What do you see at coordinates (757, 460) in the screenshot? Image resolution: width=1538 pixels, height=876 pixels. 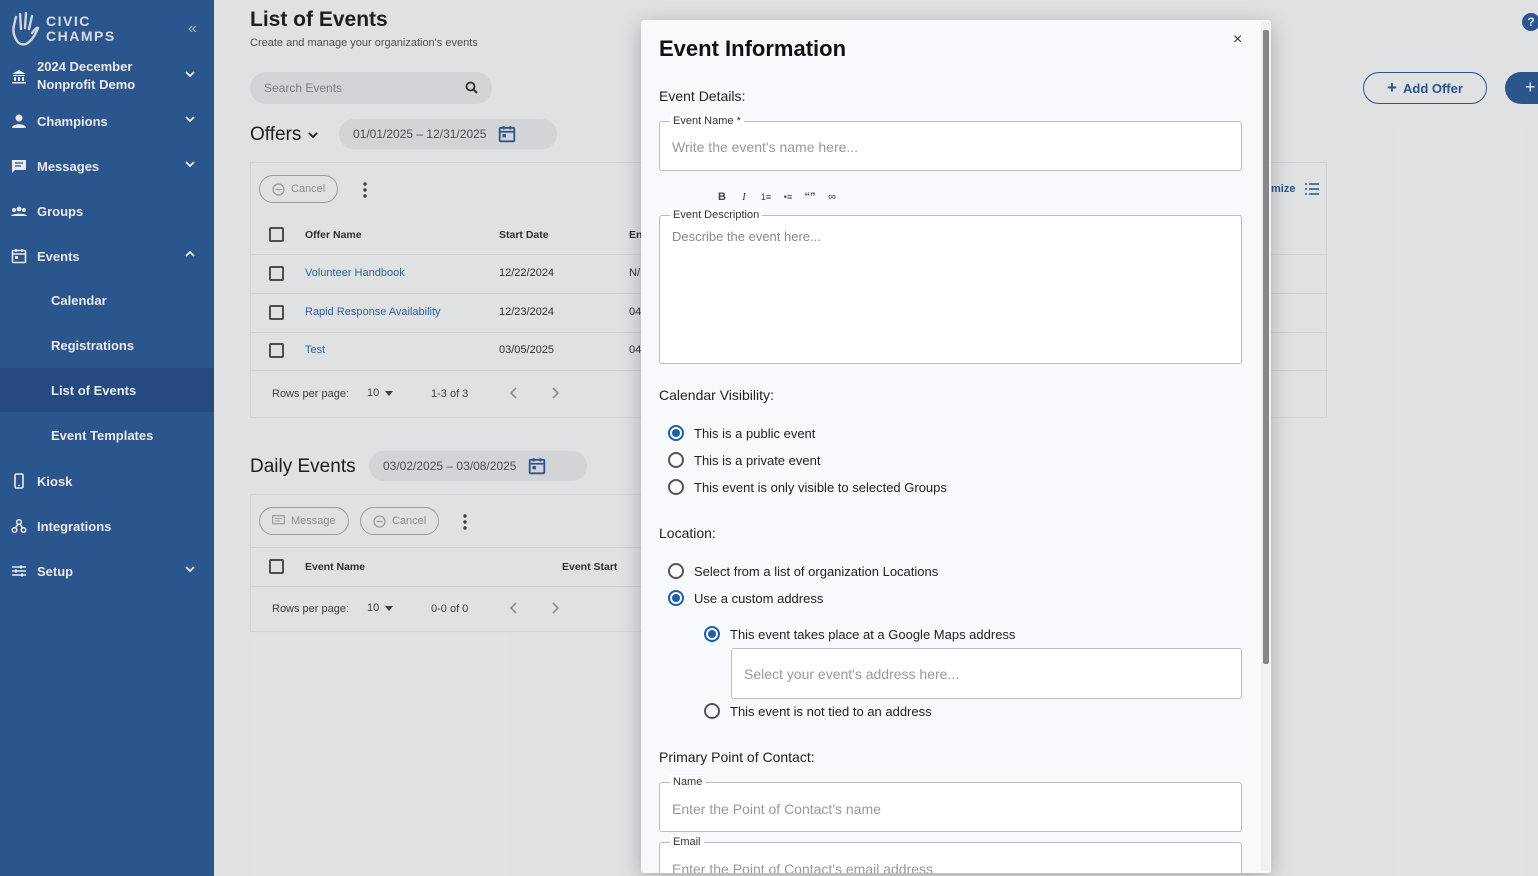 I see `radio-label: This is a private event` at bounding box center [757, 460].